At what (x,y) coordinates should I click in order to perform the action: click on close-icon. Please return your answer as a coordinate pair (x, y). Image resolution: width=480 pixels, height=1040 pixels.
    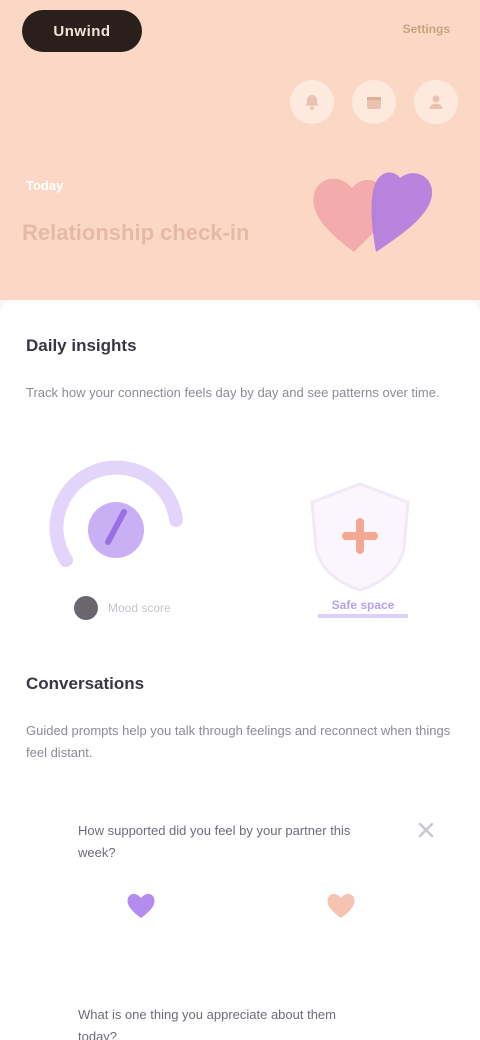
    Looking at the image, I should click on (426, 830).